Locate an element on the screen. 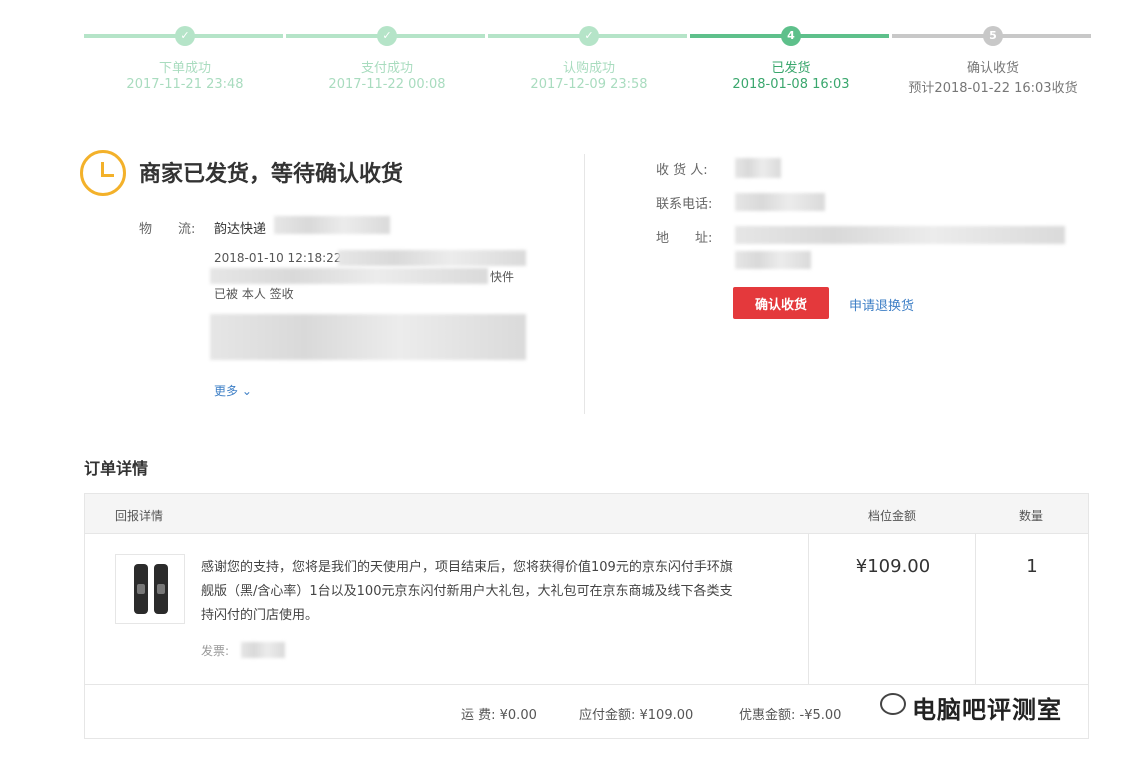 The width and height of the screenshot is (1139, 757). step-shipped: 4 已发货 2018-01-08 16:03 is located at coordinates (791, 64).